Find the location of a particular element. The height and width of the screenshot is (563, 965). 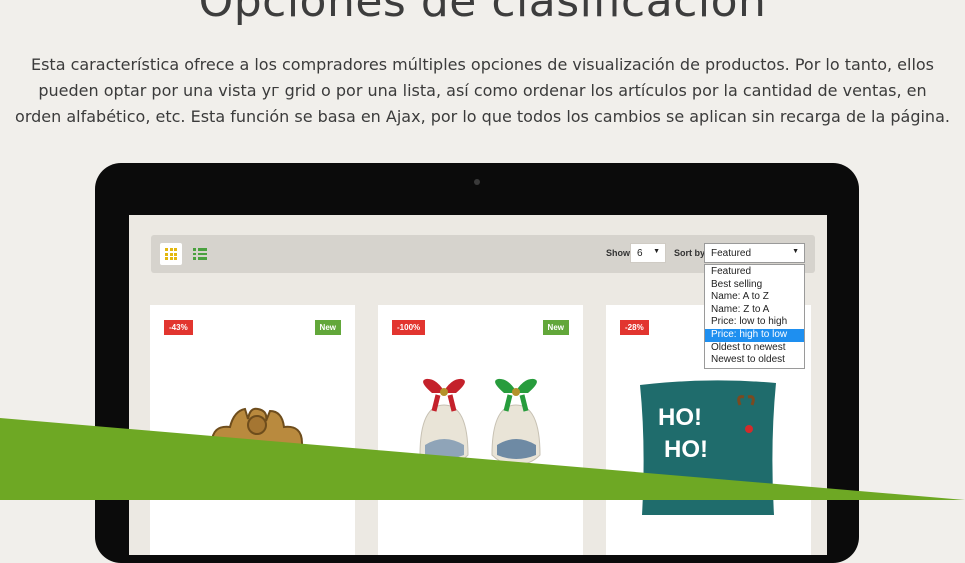

sort-option: Name: A to Z is located at coordinates (754, 297).